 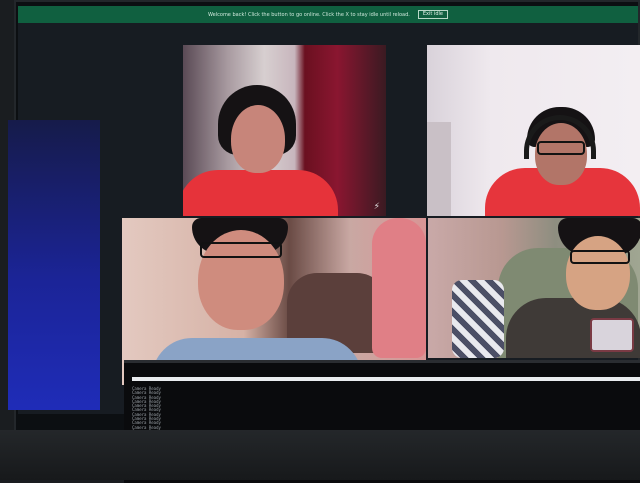 What do you see at coordinates (54, 265) in the screenshot?
I see `screen-blue-glow` at bounding box center [54, 265].